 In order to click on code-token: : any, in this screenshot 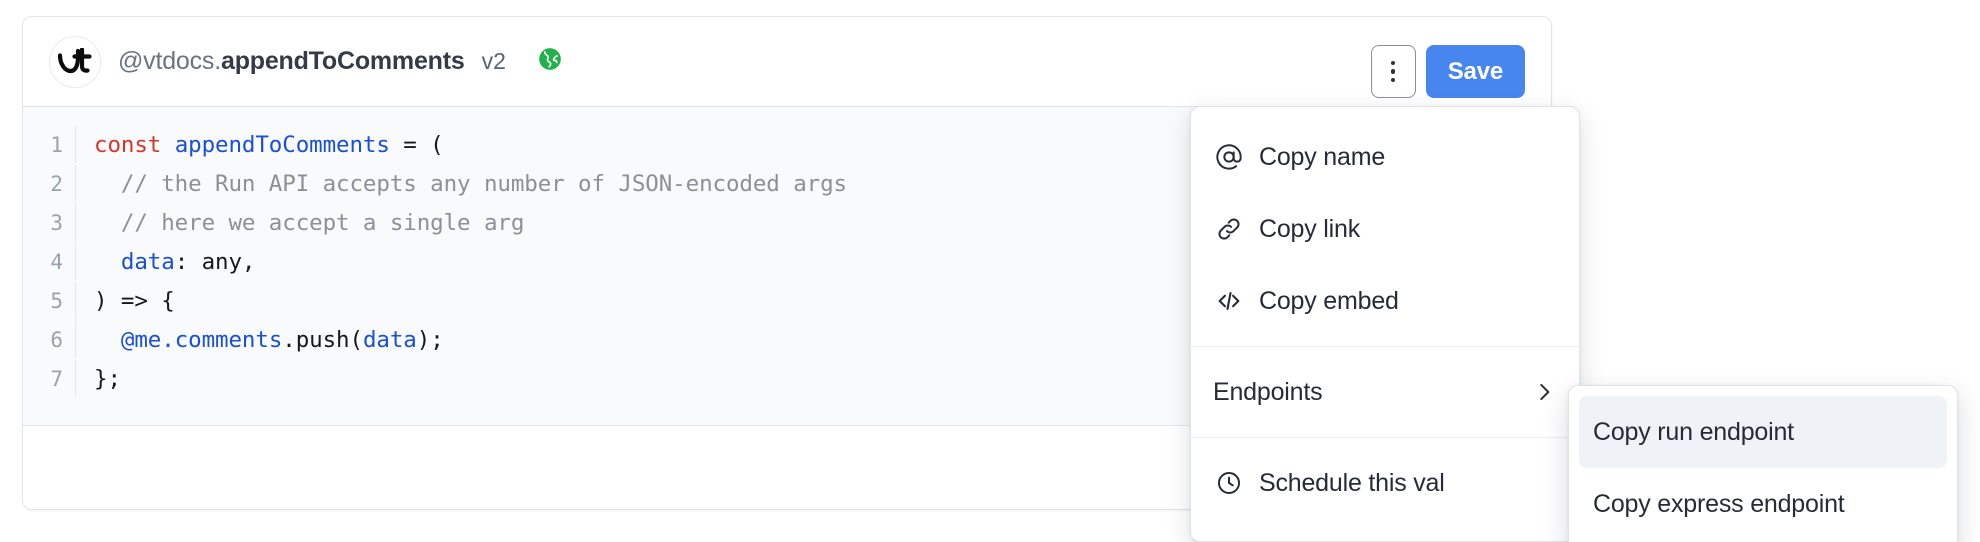, I will do `click(215, 261)`.